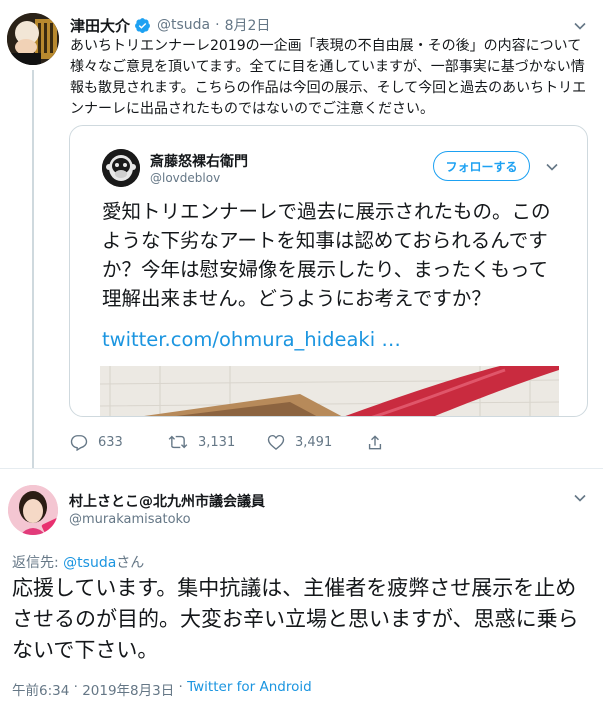 Image resolution: width=603 pixels, height=715 pixels. I want to click on like-action: 3,491, so click(317, 442).